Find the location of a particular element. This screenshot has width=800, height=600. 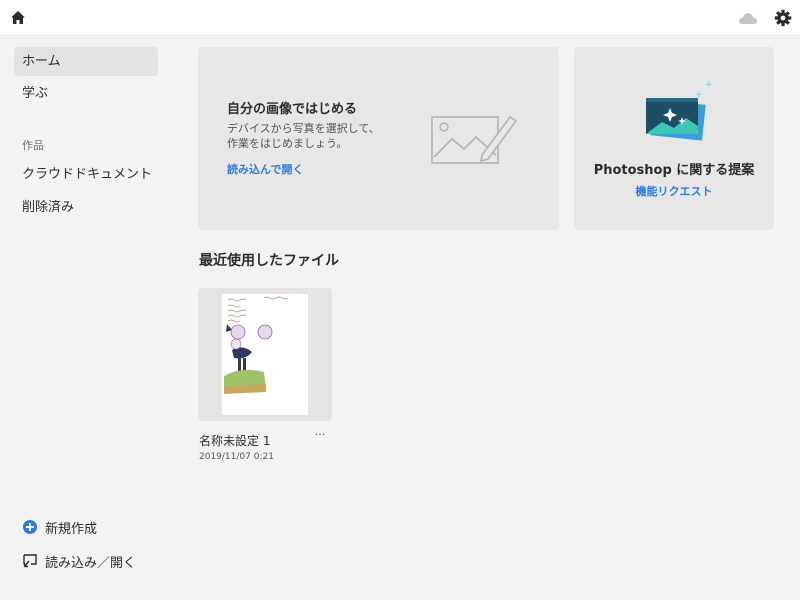

file-name: 名称未設定 1 is located at coordinates (235, 441).